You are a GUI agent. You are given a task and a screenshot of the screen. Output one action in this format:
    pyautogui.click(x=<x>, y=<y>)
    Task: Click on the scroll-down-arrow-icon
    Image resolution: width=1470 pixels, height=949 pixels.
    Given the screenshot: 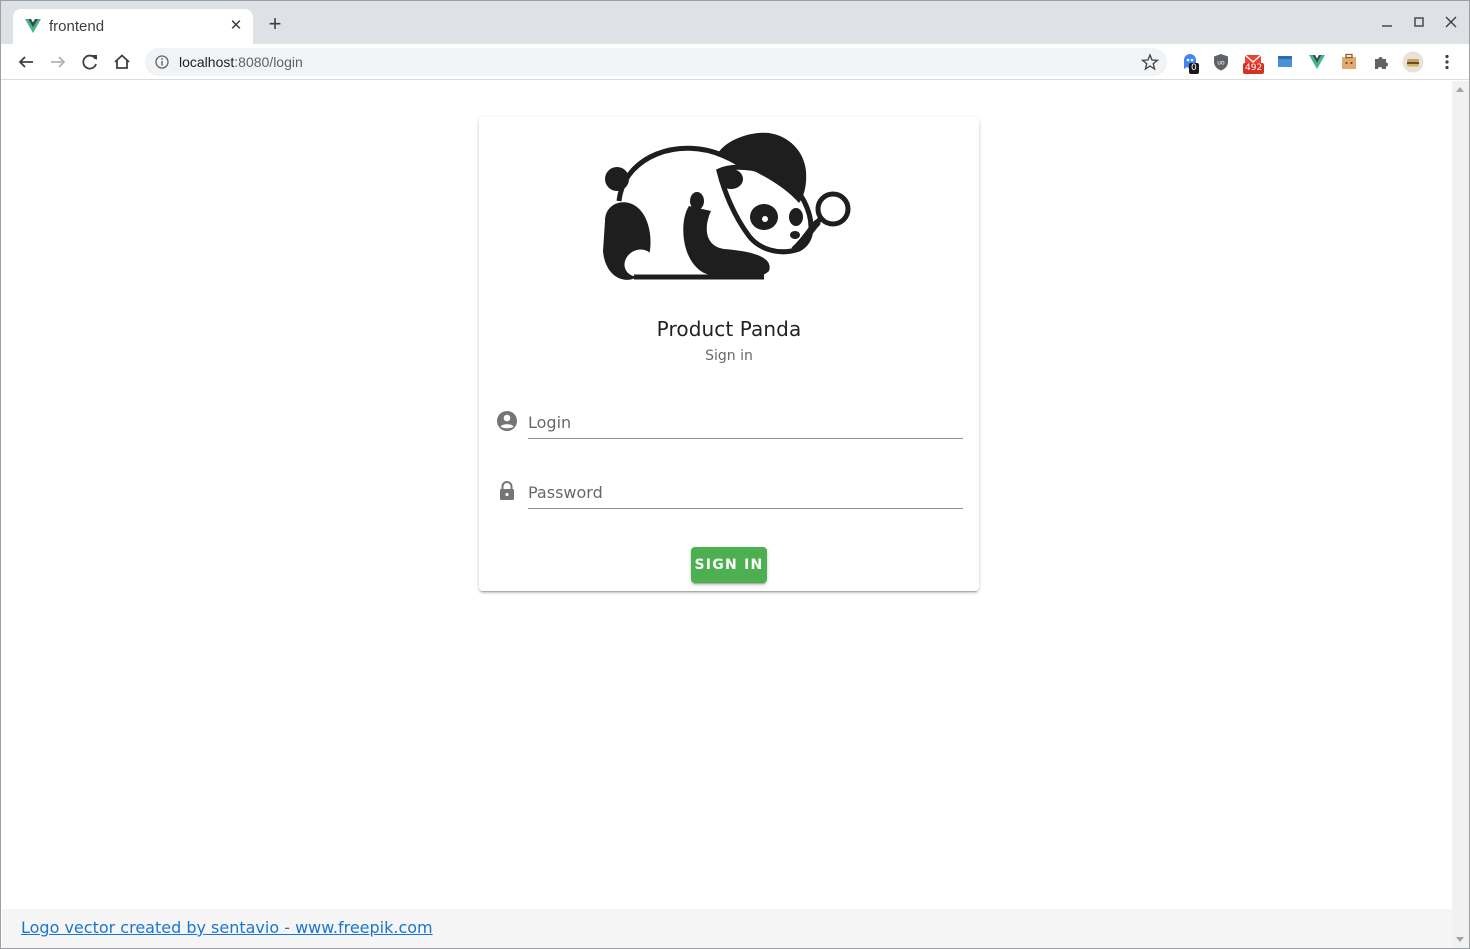 What is the action you would take?
    pyautogui.click(x=1460, y=939)
    